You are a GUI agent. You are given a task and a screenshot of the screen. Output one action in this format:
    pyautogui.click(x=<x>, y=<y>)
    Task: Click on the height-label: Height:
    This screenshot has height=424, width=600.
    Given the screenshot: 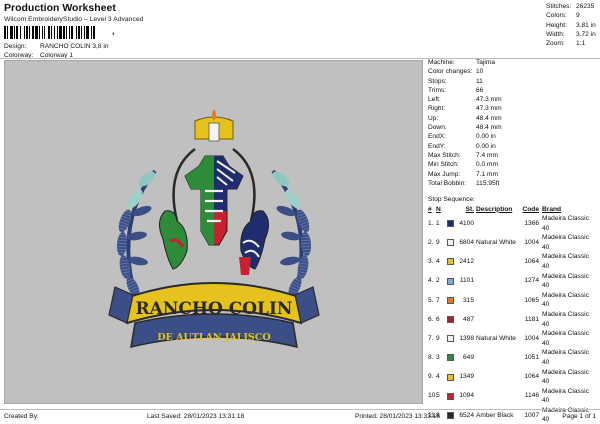 What is the action you would take?
    pyautogui.click(x=556, y=25)
    